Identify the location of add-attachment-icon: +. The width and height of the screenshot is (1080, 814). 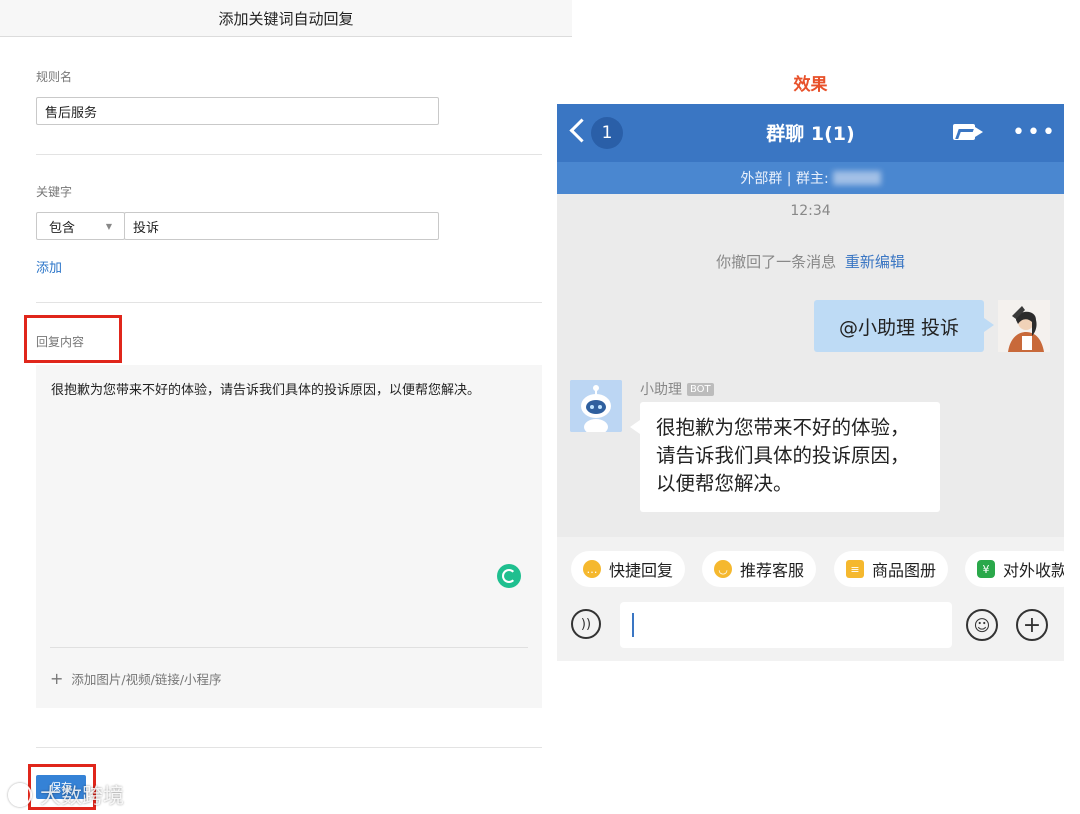
(1032, 625).